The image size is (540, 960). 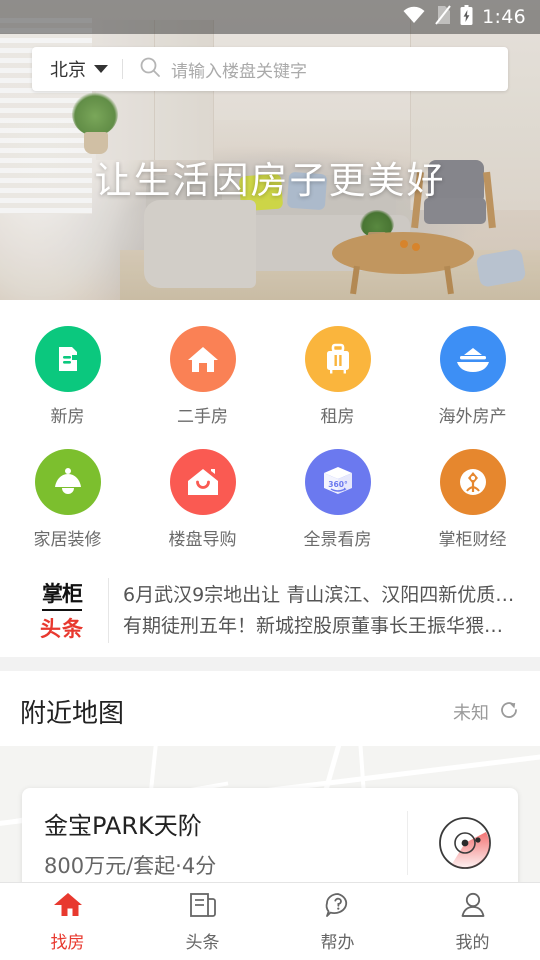 What do you see at coordinates (62, 629) in the screenshot?
I see `news-logo-bottom: 头条` at bounding box center [62, 629].